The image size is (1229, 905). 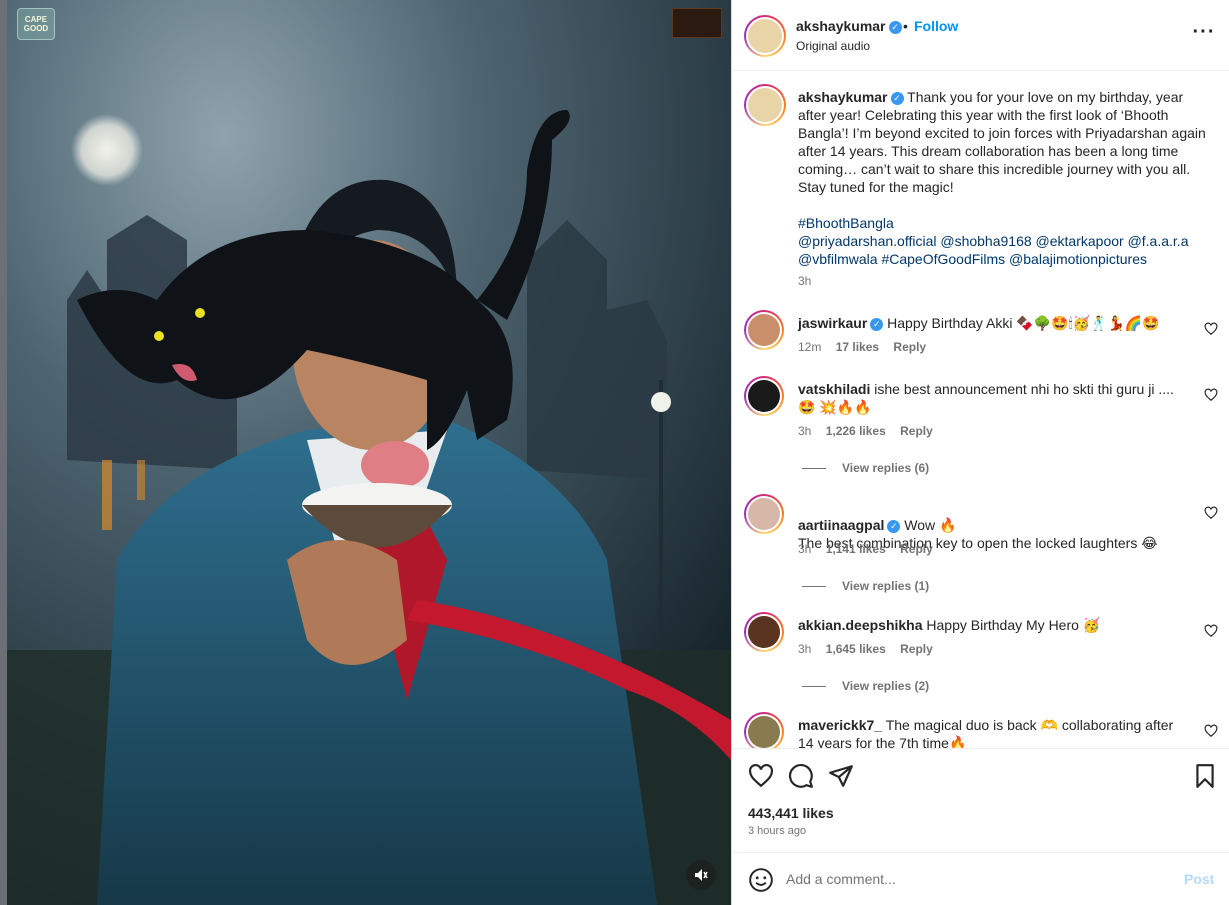 What do you see at coordinates (841, 525) in the screenshot?
I see `commenter-username: aartiinaagpal` at bounding box center [841, 525].